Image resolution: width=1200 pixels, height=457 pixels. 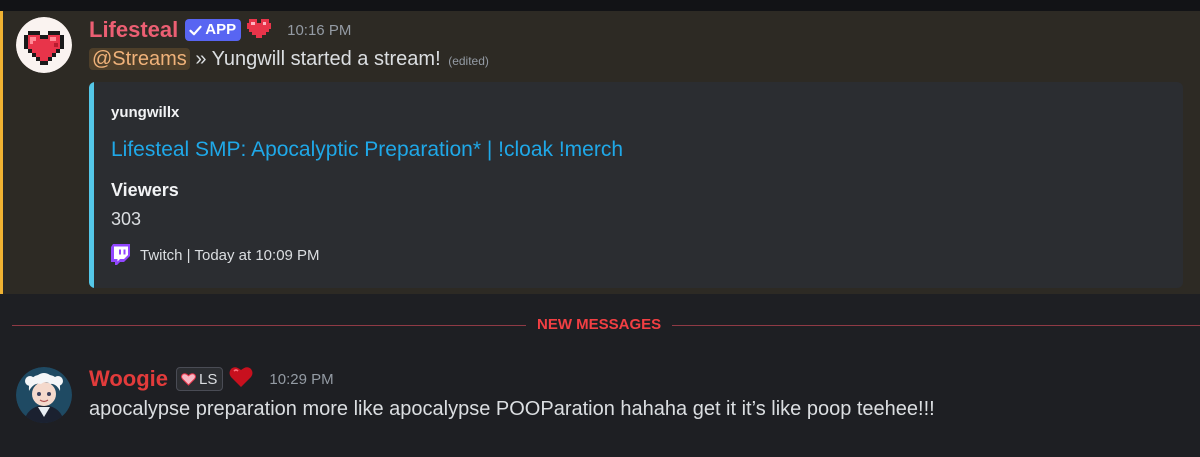 What do you see at coordinates (189, 379) in the screenshot?
I see `heart-icon` at bounding box center [189, 379].